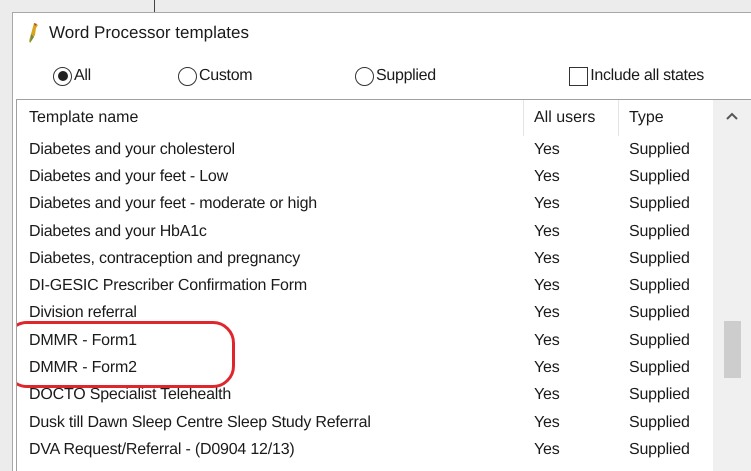 This screenshot has width=751, height=471. What do you see at coordinates (455, 76) in the screenshot?
I see `filter-radio: Supplied` at bounding box center [455, 76].